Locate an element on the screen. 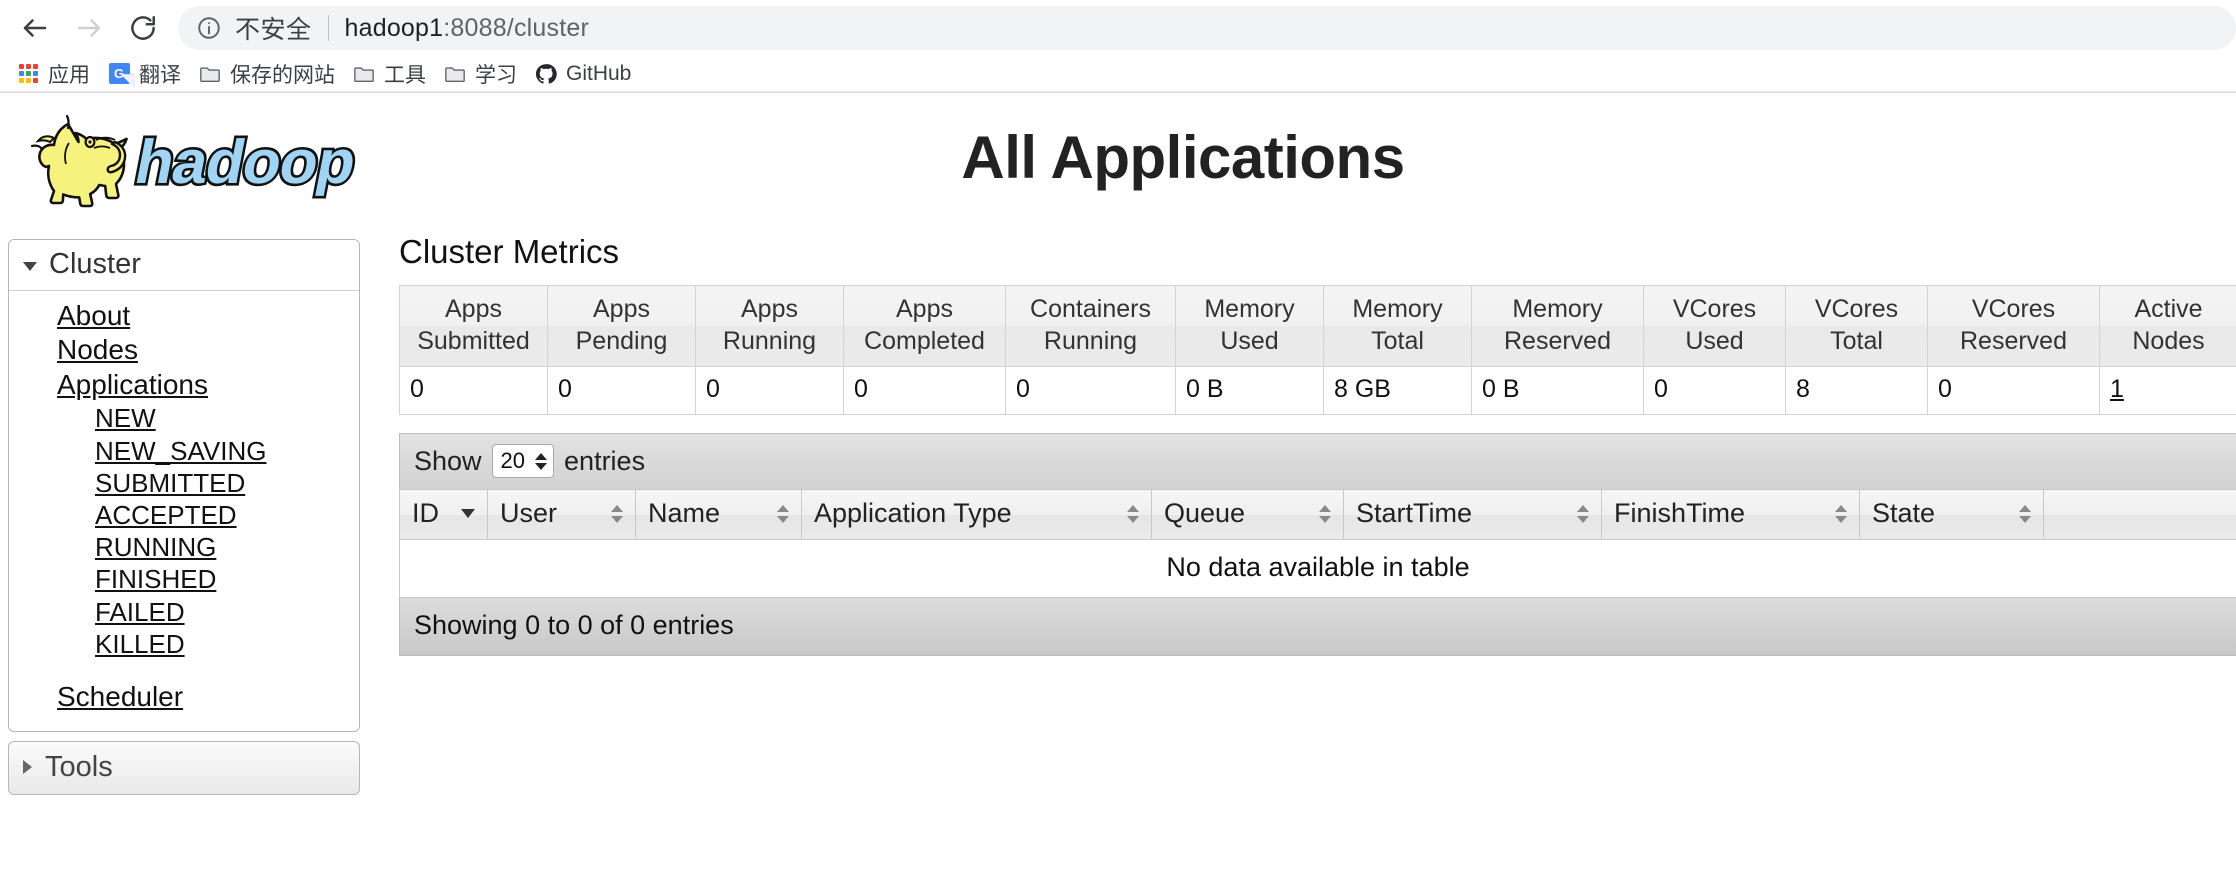 The width and height of the screenshot is (2236, 872). metrics-col-line1: Containers is located at coordinates (1090, 309).